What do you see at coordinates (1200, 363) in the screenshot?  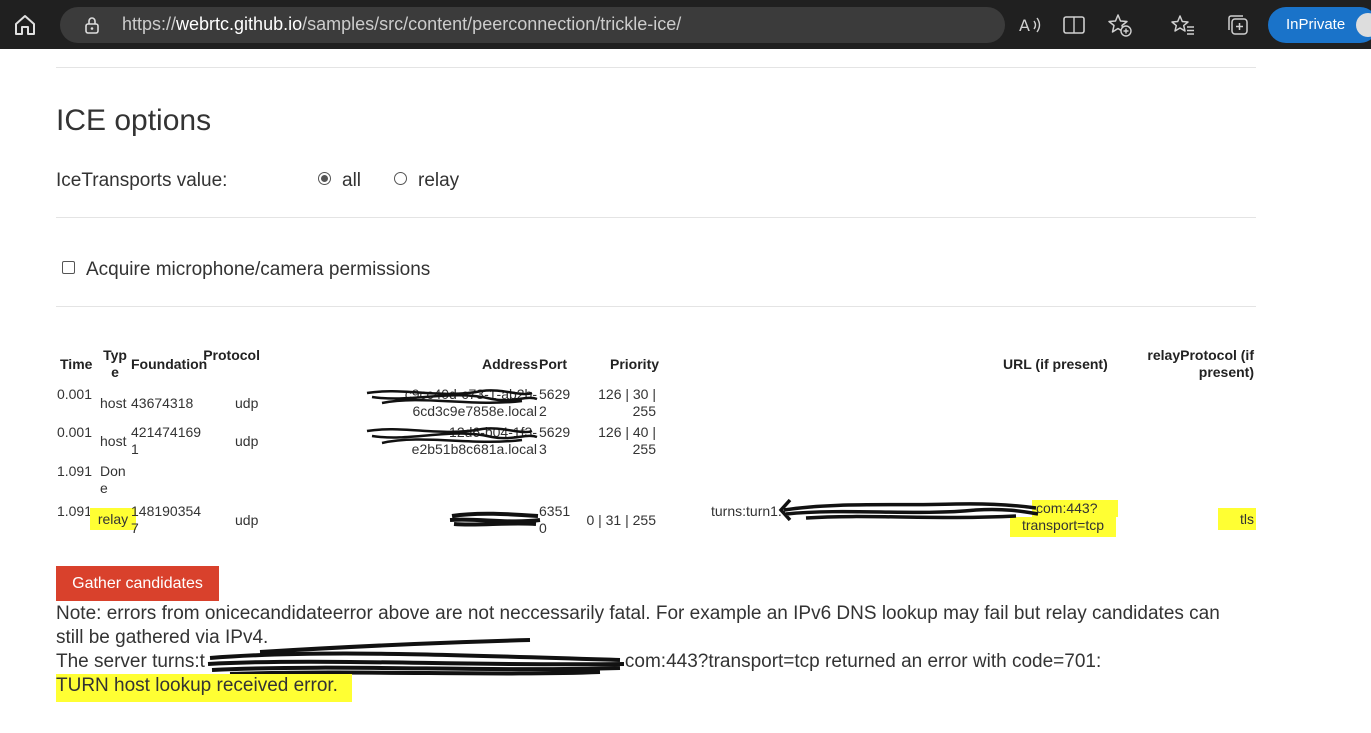 I see `header-relay-protocol: relayProtocol (if present)` at bounding box center [1200, 363].